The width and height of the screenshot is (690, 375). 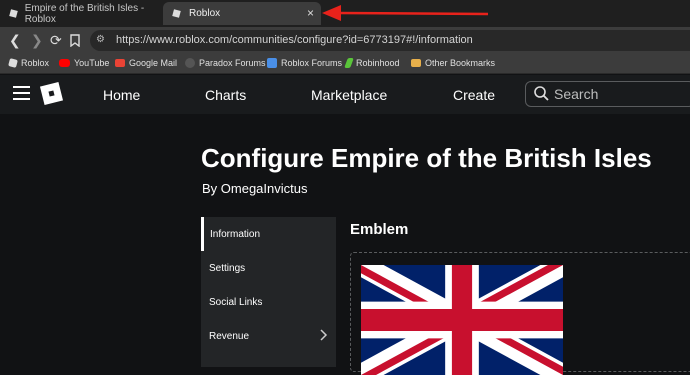 What do you see at coordinates (268, 268) in the screenshot?
I see `sidebar-item-settings: Settings` at bounding box center [268, 268].